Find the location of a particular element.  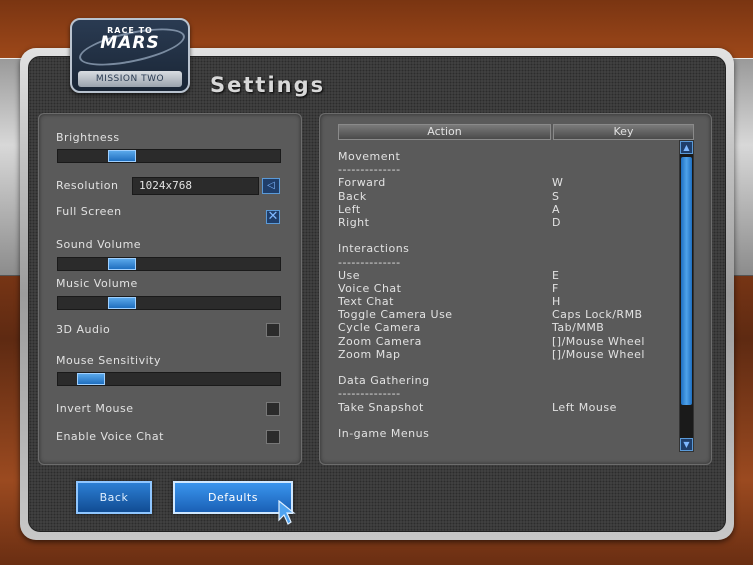

sound-volume-slider is located at coordinates (169, 264).